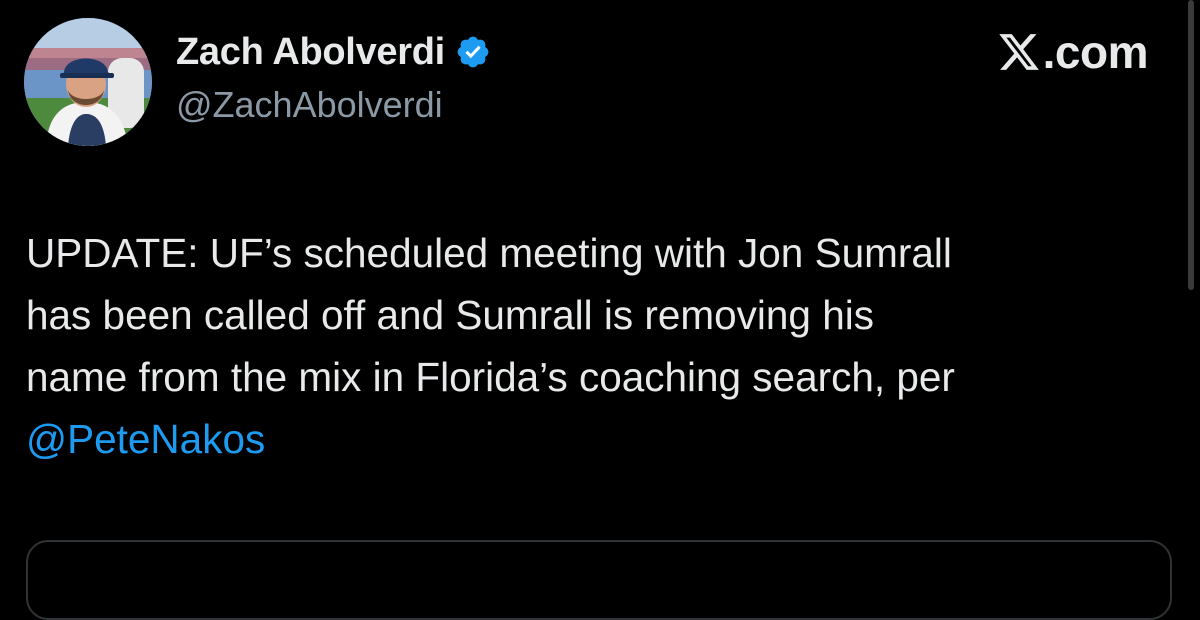  Describe the element at coordinates (1019, 52) in the screenshot. I see `x-logo-icon` at that location.